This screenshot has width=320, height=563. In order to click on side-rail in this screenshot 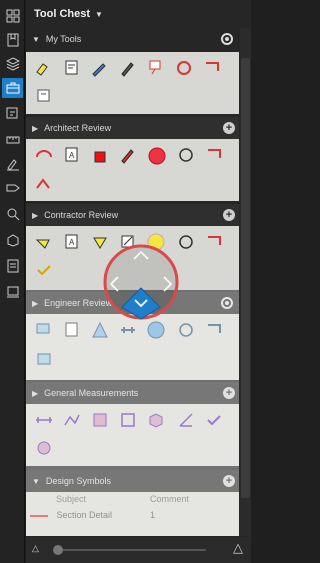, I will do `click(12, 281)`.